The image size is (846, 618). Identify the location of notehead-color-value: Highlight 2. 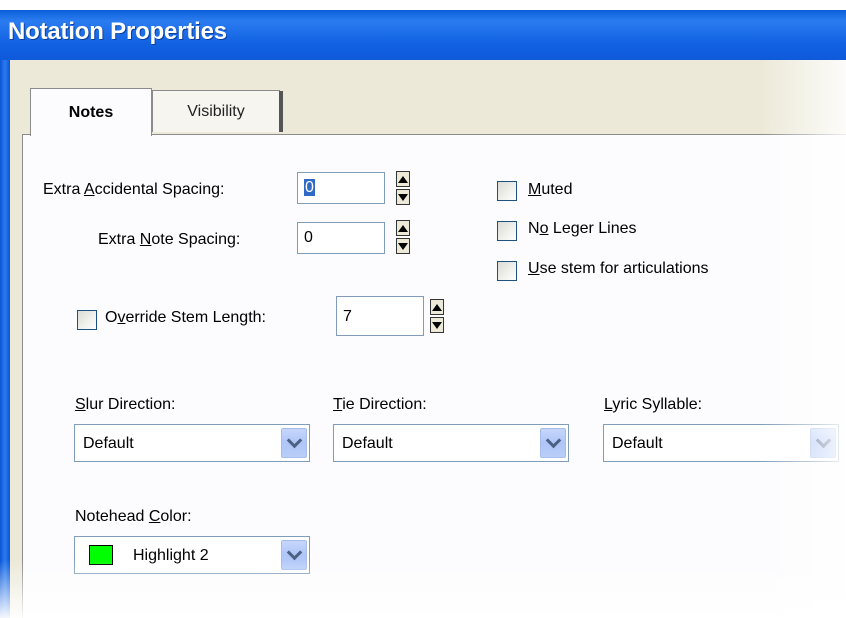
(171, 555).